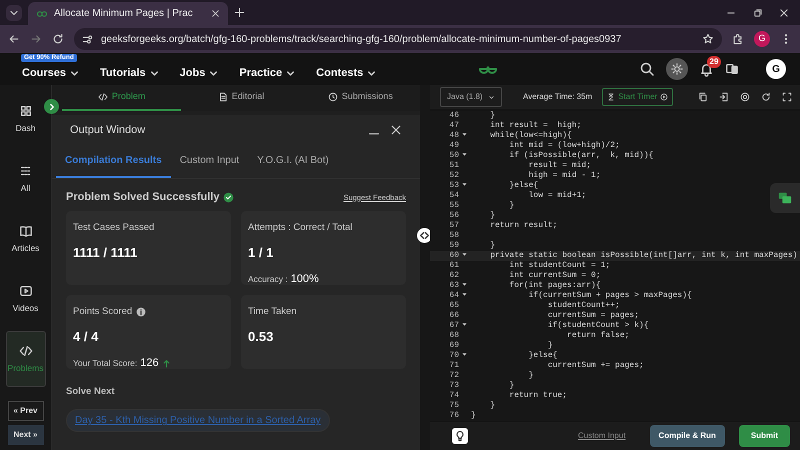 The image size is (800, 450). What do you see at coordinates (14, 12) in the screenshot?
I see `tab-list-icon` at bounding box center [14, 12].